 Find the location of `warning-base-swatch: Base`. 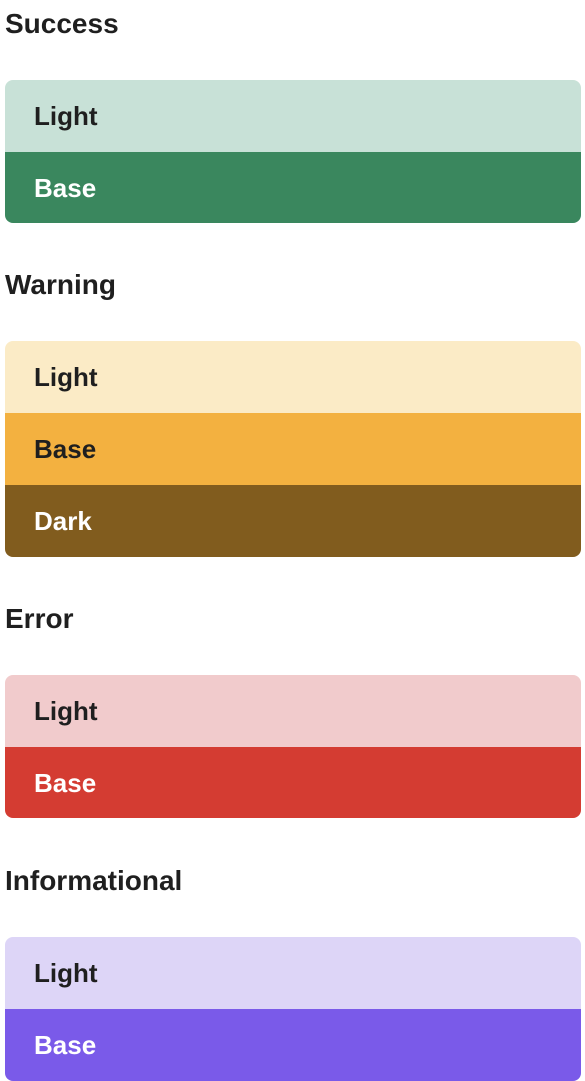

warning-base-swatch: Base is located at coordinates (293, 449).